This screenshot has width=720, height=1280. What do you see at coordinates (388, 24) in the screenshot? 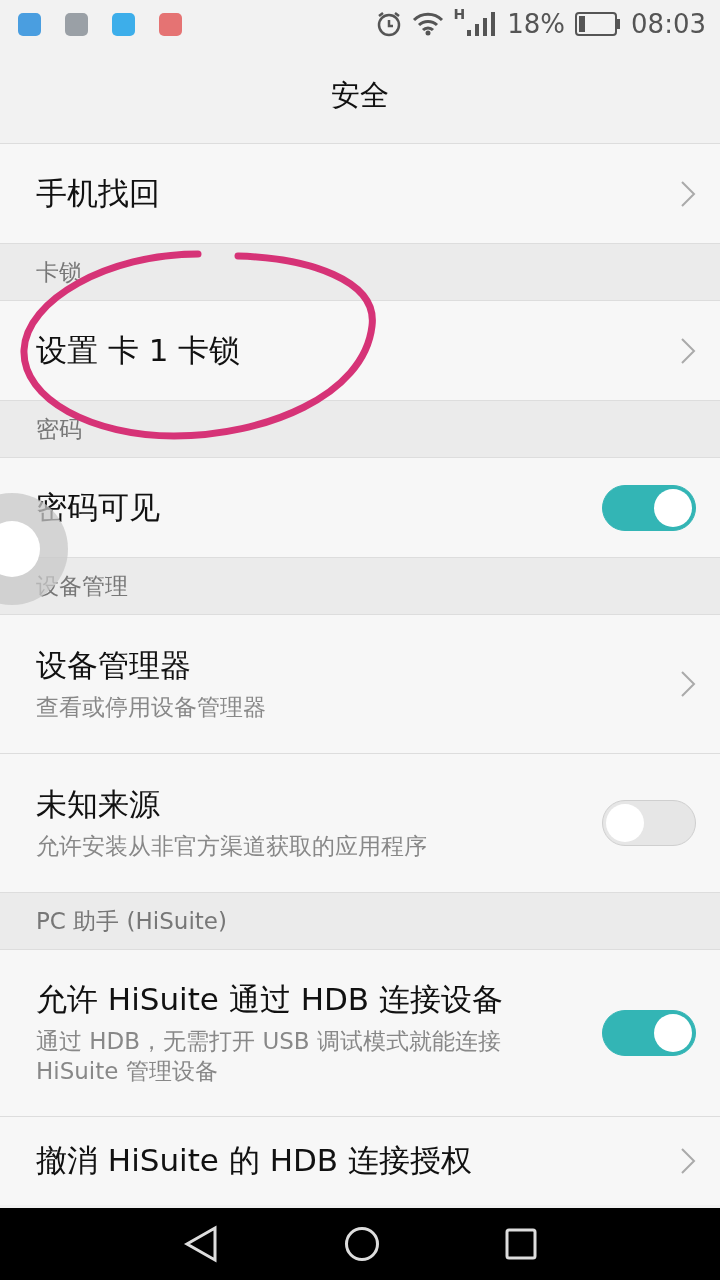
I see `alarm-icon` at bounding box center [388, 24].